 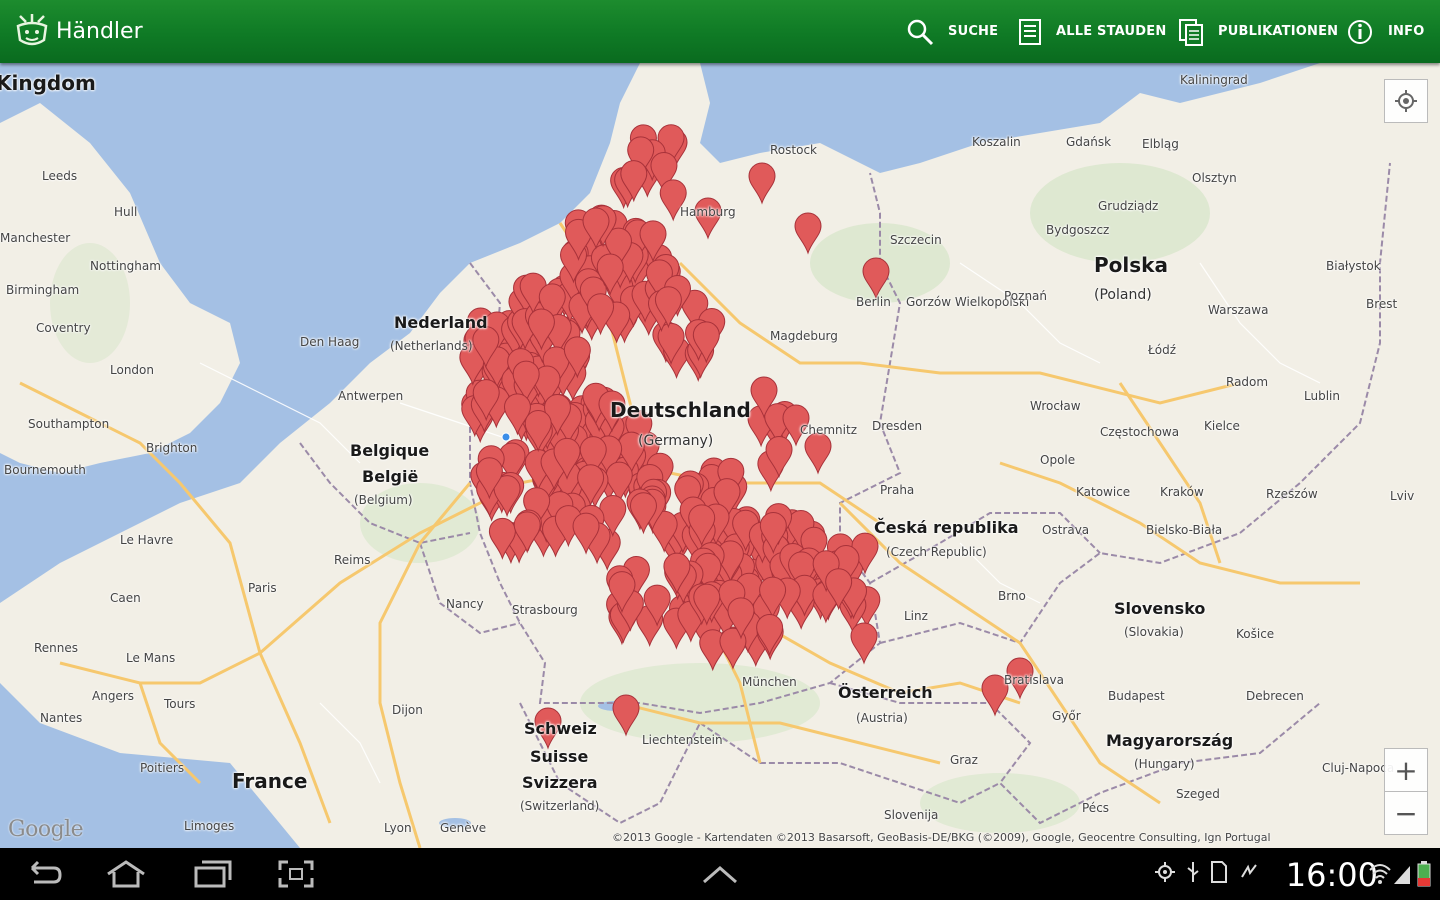 What do you see at coordinates (897, 426) in the screenshot?
I see `map-label-dresden: Dresden` at bounding box center [897, 426].